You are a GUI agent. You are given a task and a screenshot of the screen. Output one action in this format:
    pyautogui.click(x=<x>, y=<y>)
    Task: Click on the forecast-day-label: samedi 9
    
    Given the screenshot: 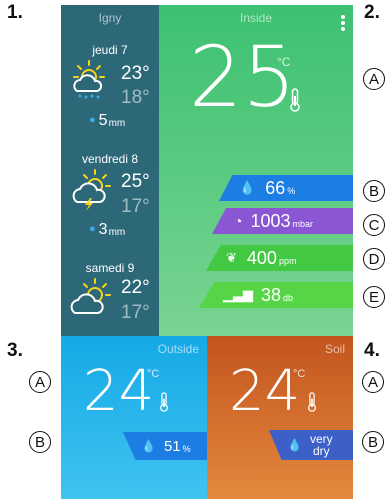 What is the action you would take?
    pyautogui.click(x=110, y=268)
    